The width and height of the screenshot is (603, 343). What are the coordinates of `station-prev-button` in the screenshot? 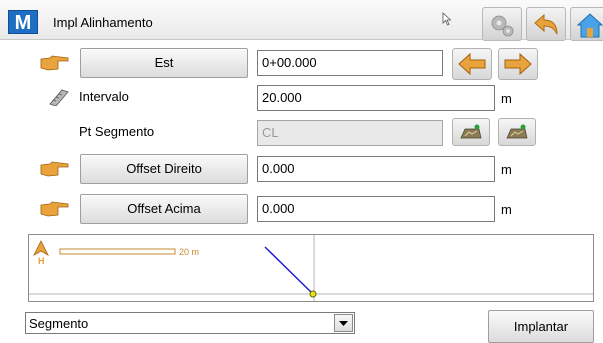 It's located at (472, 64).